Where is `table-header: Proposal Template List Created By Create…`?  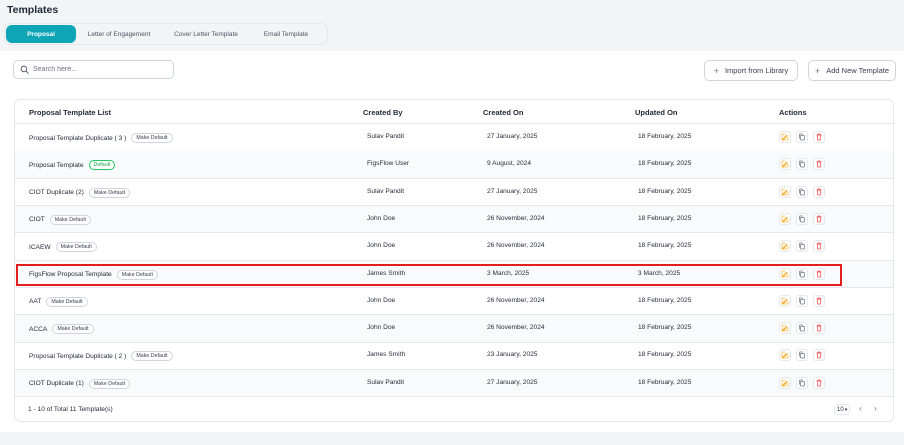
table-header: Proposal Template List Created By Create… is located at coordinates (454, 112).